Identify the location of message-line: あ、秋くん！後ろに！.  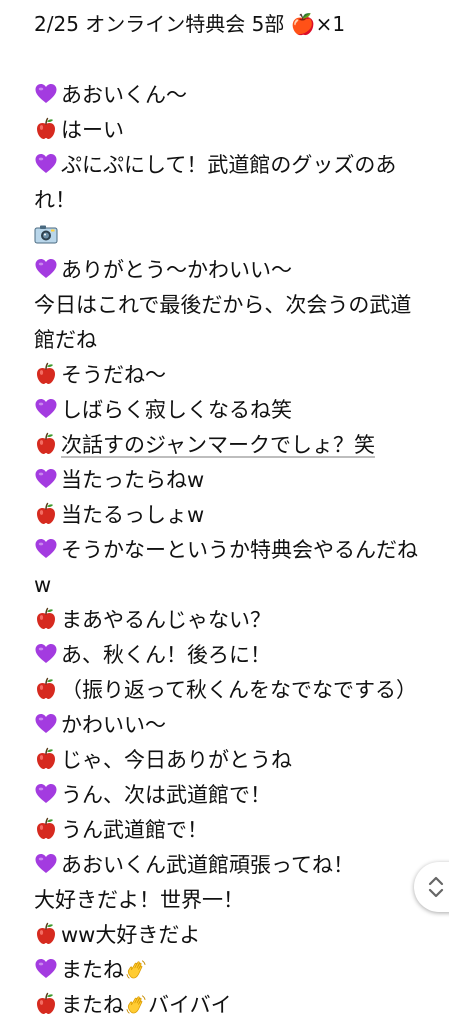
(230, 655).